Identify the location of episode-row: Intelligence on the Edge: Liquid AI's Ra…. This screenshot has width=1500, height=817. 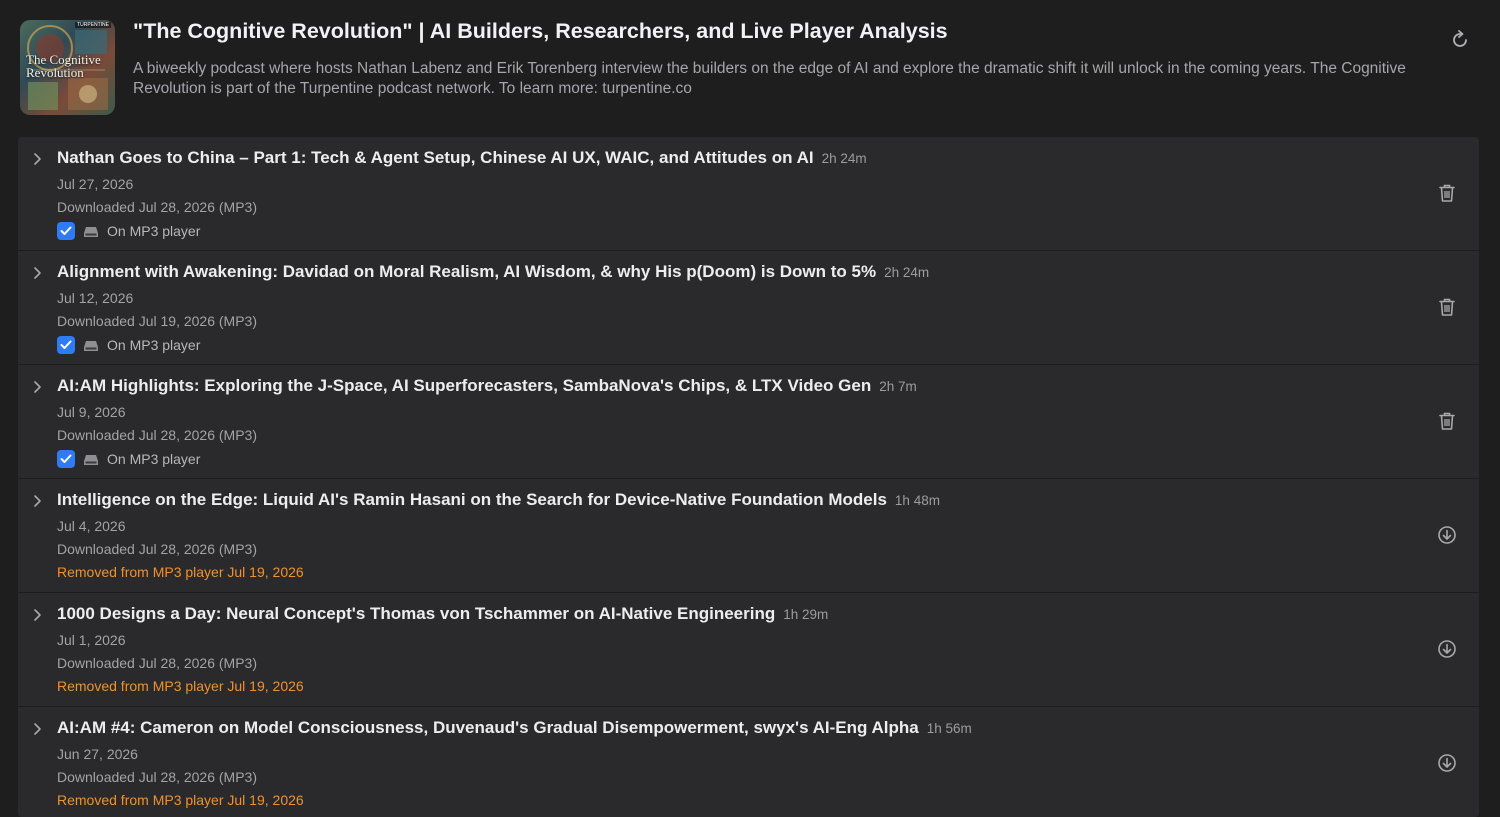
(748, 536).